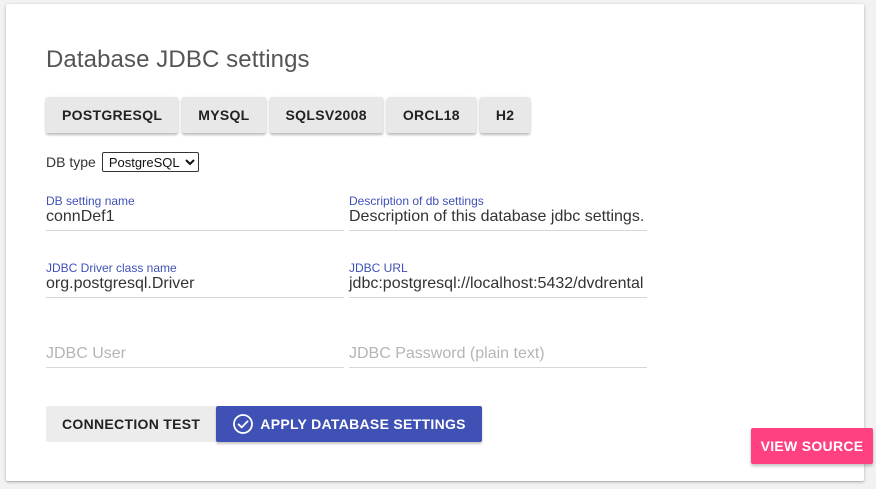 Image resolution: width=876 pixels, height=489 pixels. What do you see at coordinates (120, 283) in the screenshot?
I see `driver-class-value: org.postgresql.Driver` at bounding box center [120, 283].